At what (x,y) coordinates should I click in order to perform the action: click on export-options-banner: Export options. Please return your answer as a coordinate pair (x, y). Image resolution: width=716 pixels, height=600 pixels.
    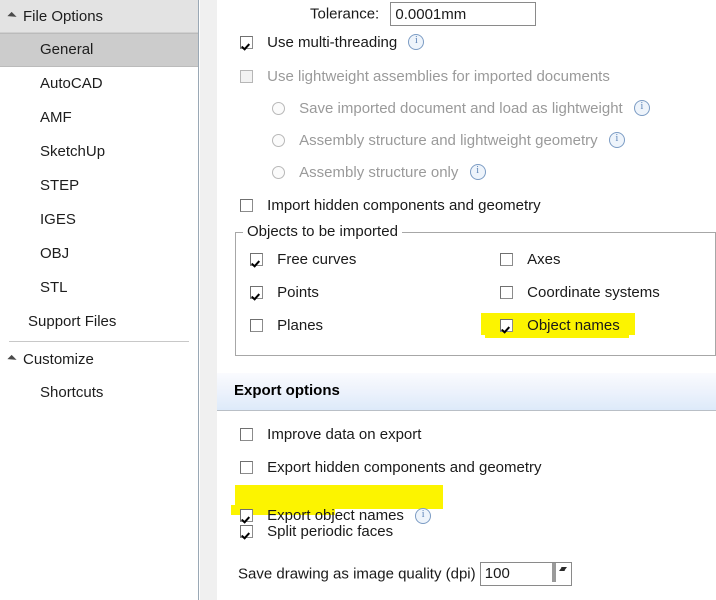
    Looking at the image, I should click on (466, 392).